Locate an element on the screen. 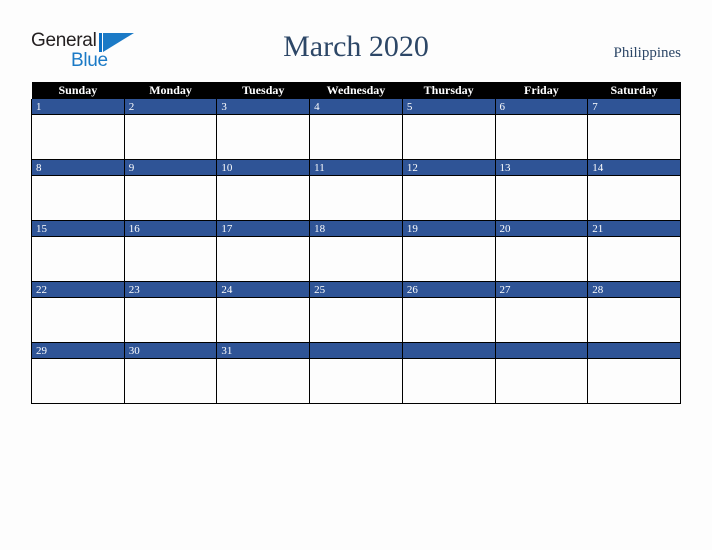  calendar-day-cell: 14 is located at coordinates (634, 190).